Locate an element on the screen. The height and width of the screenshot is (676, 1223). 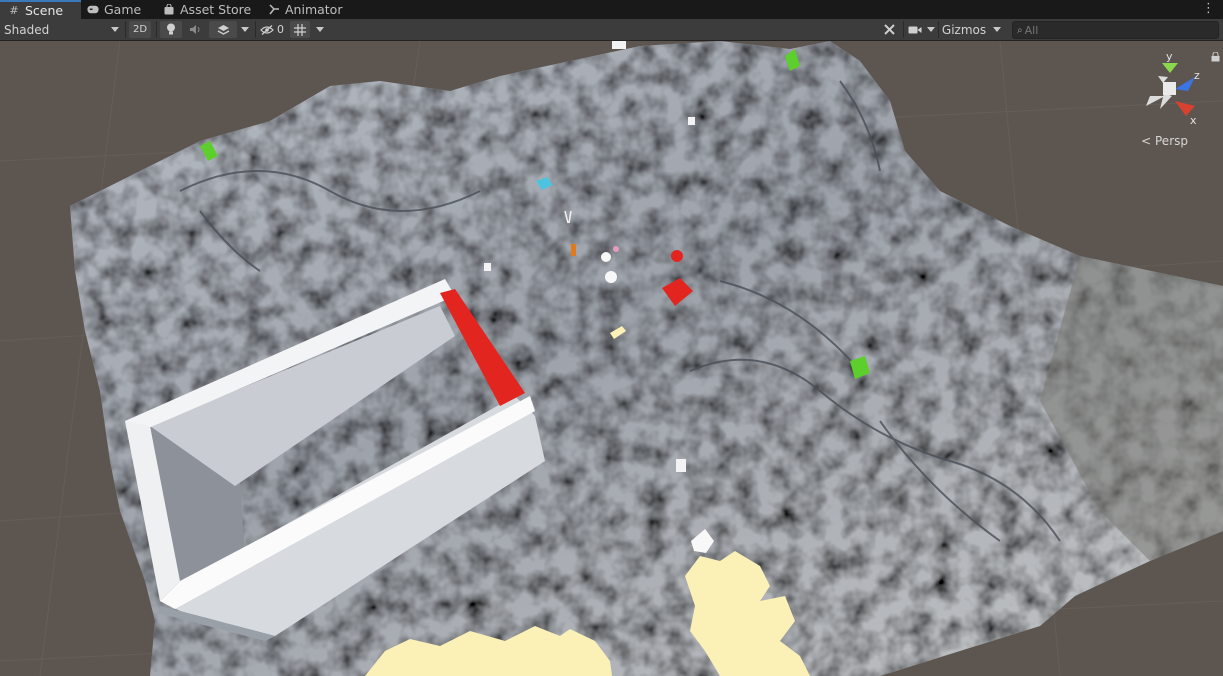
toggle-2d-button: 2D is located at coordinates (140, 29).